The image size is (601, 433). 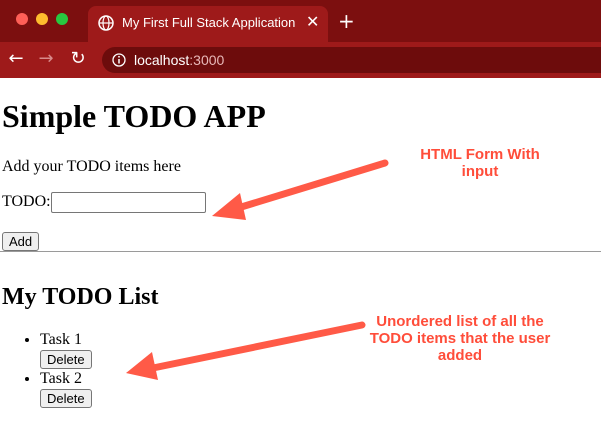 What do you see at coordinates (61, 339) in the screenshot?
I see `todo-item-label: Task 1` at bounding box center [61, 339].